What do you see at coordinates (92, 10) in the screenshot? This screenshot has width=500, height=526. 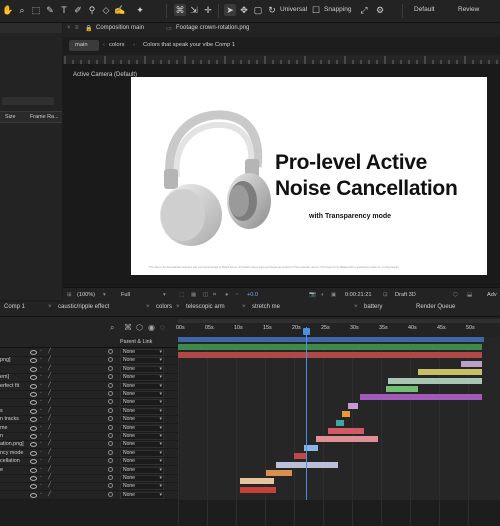 I see `clone-stamp-icon: ⚲` at bounding box center [92, 10].